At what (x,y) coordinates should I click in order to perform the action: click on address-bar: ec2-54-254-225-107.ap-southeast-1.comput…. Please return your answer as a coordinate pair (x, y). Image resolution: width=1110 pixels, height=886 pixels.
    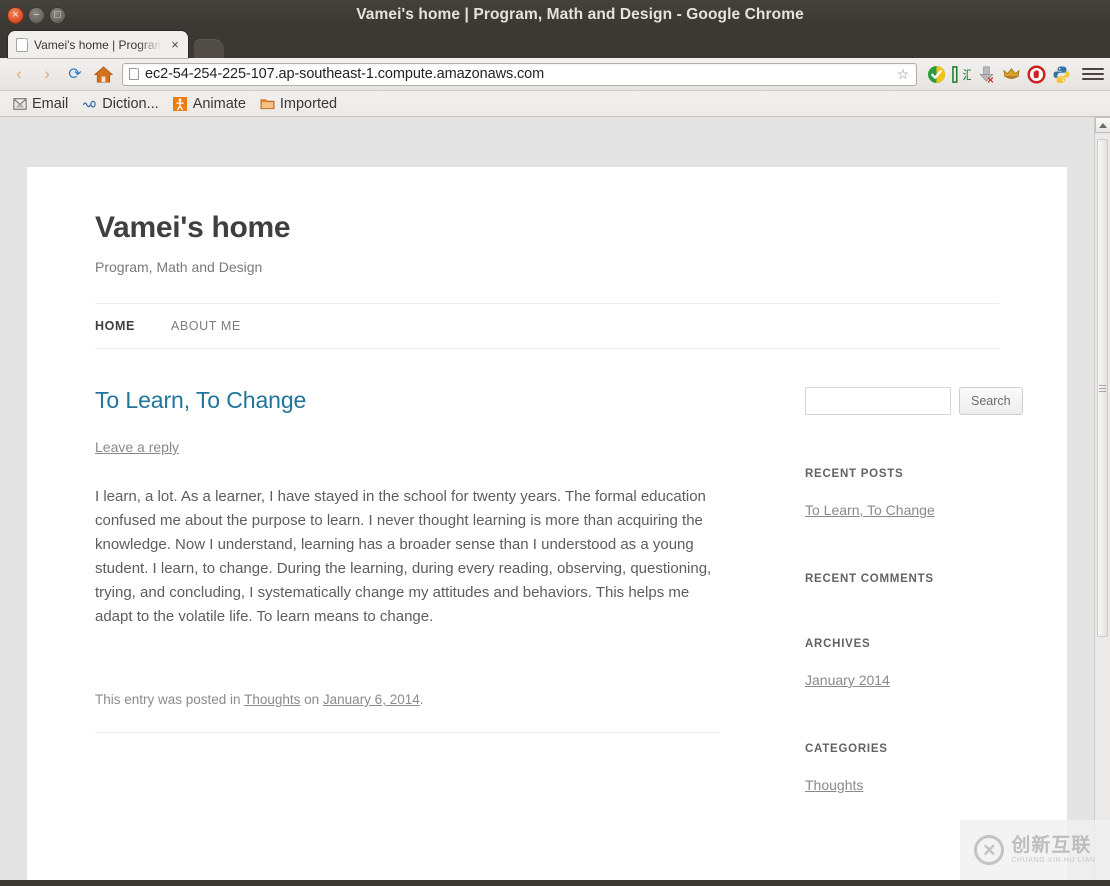
    Looking at the image, I should click on (519, 74).